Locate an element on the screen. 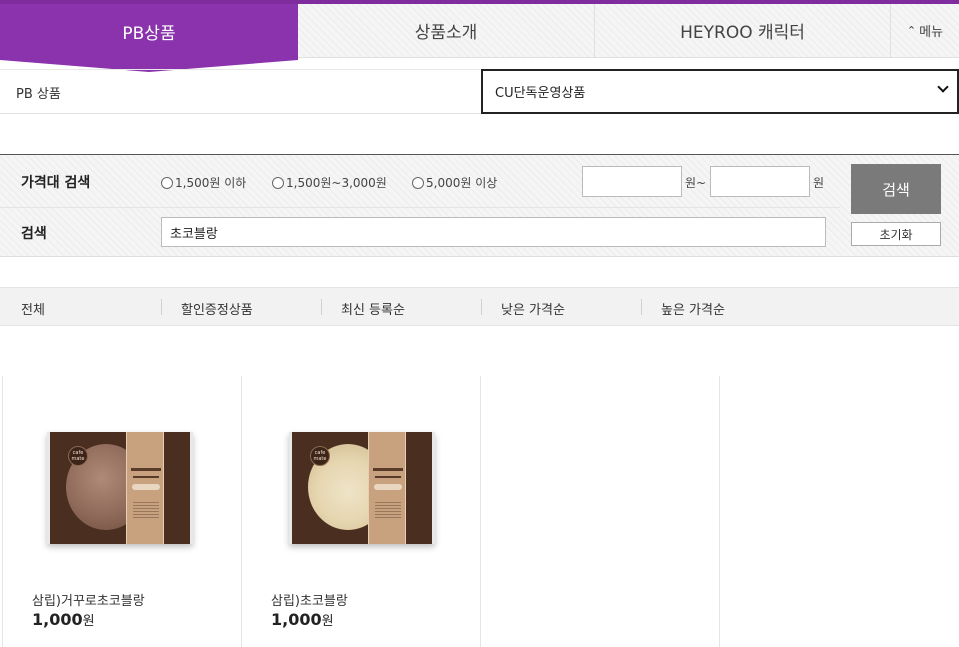  chevron-down-icon is located at coordinates (943, 87).